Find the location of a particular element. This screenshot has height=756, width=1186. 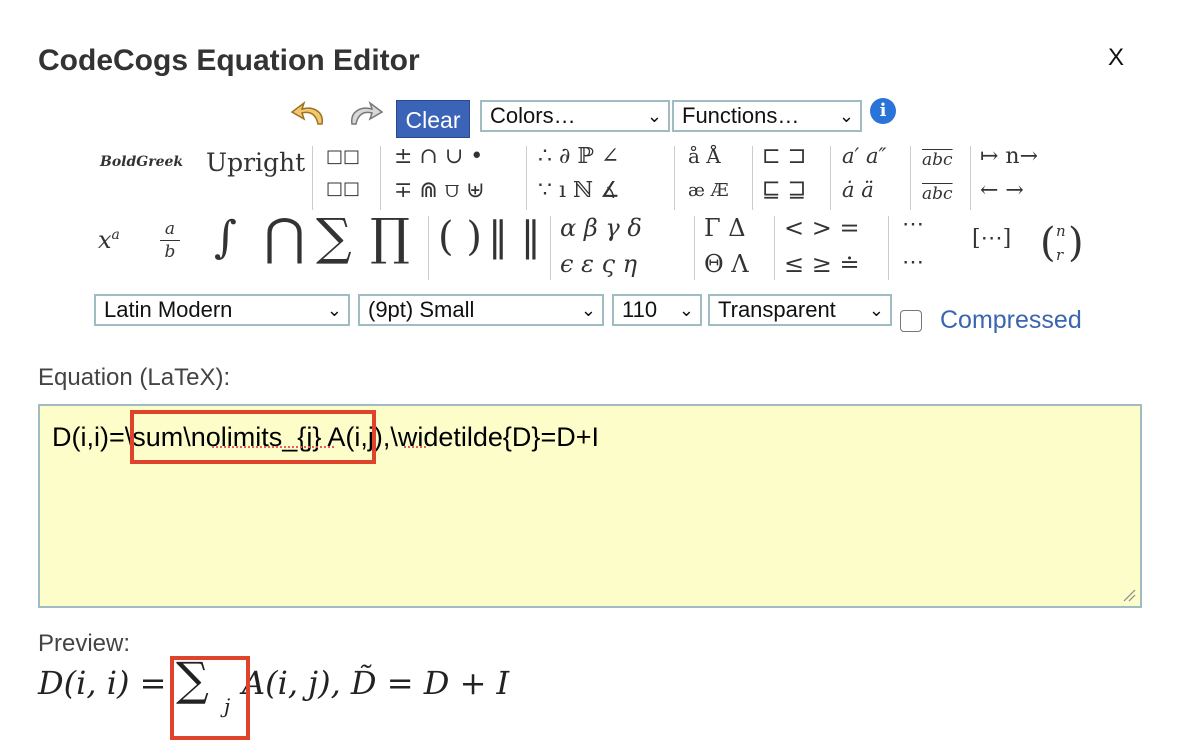

equation-label: Equation (LaTeX): is located at coordinates (134, 377).